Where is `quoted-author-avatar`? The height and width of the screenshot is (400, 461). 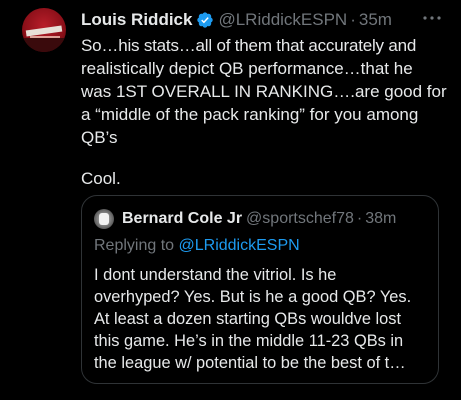
quoted-author-avatar is located at coordinates (104, 219).